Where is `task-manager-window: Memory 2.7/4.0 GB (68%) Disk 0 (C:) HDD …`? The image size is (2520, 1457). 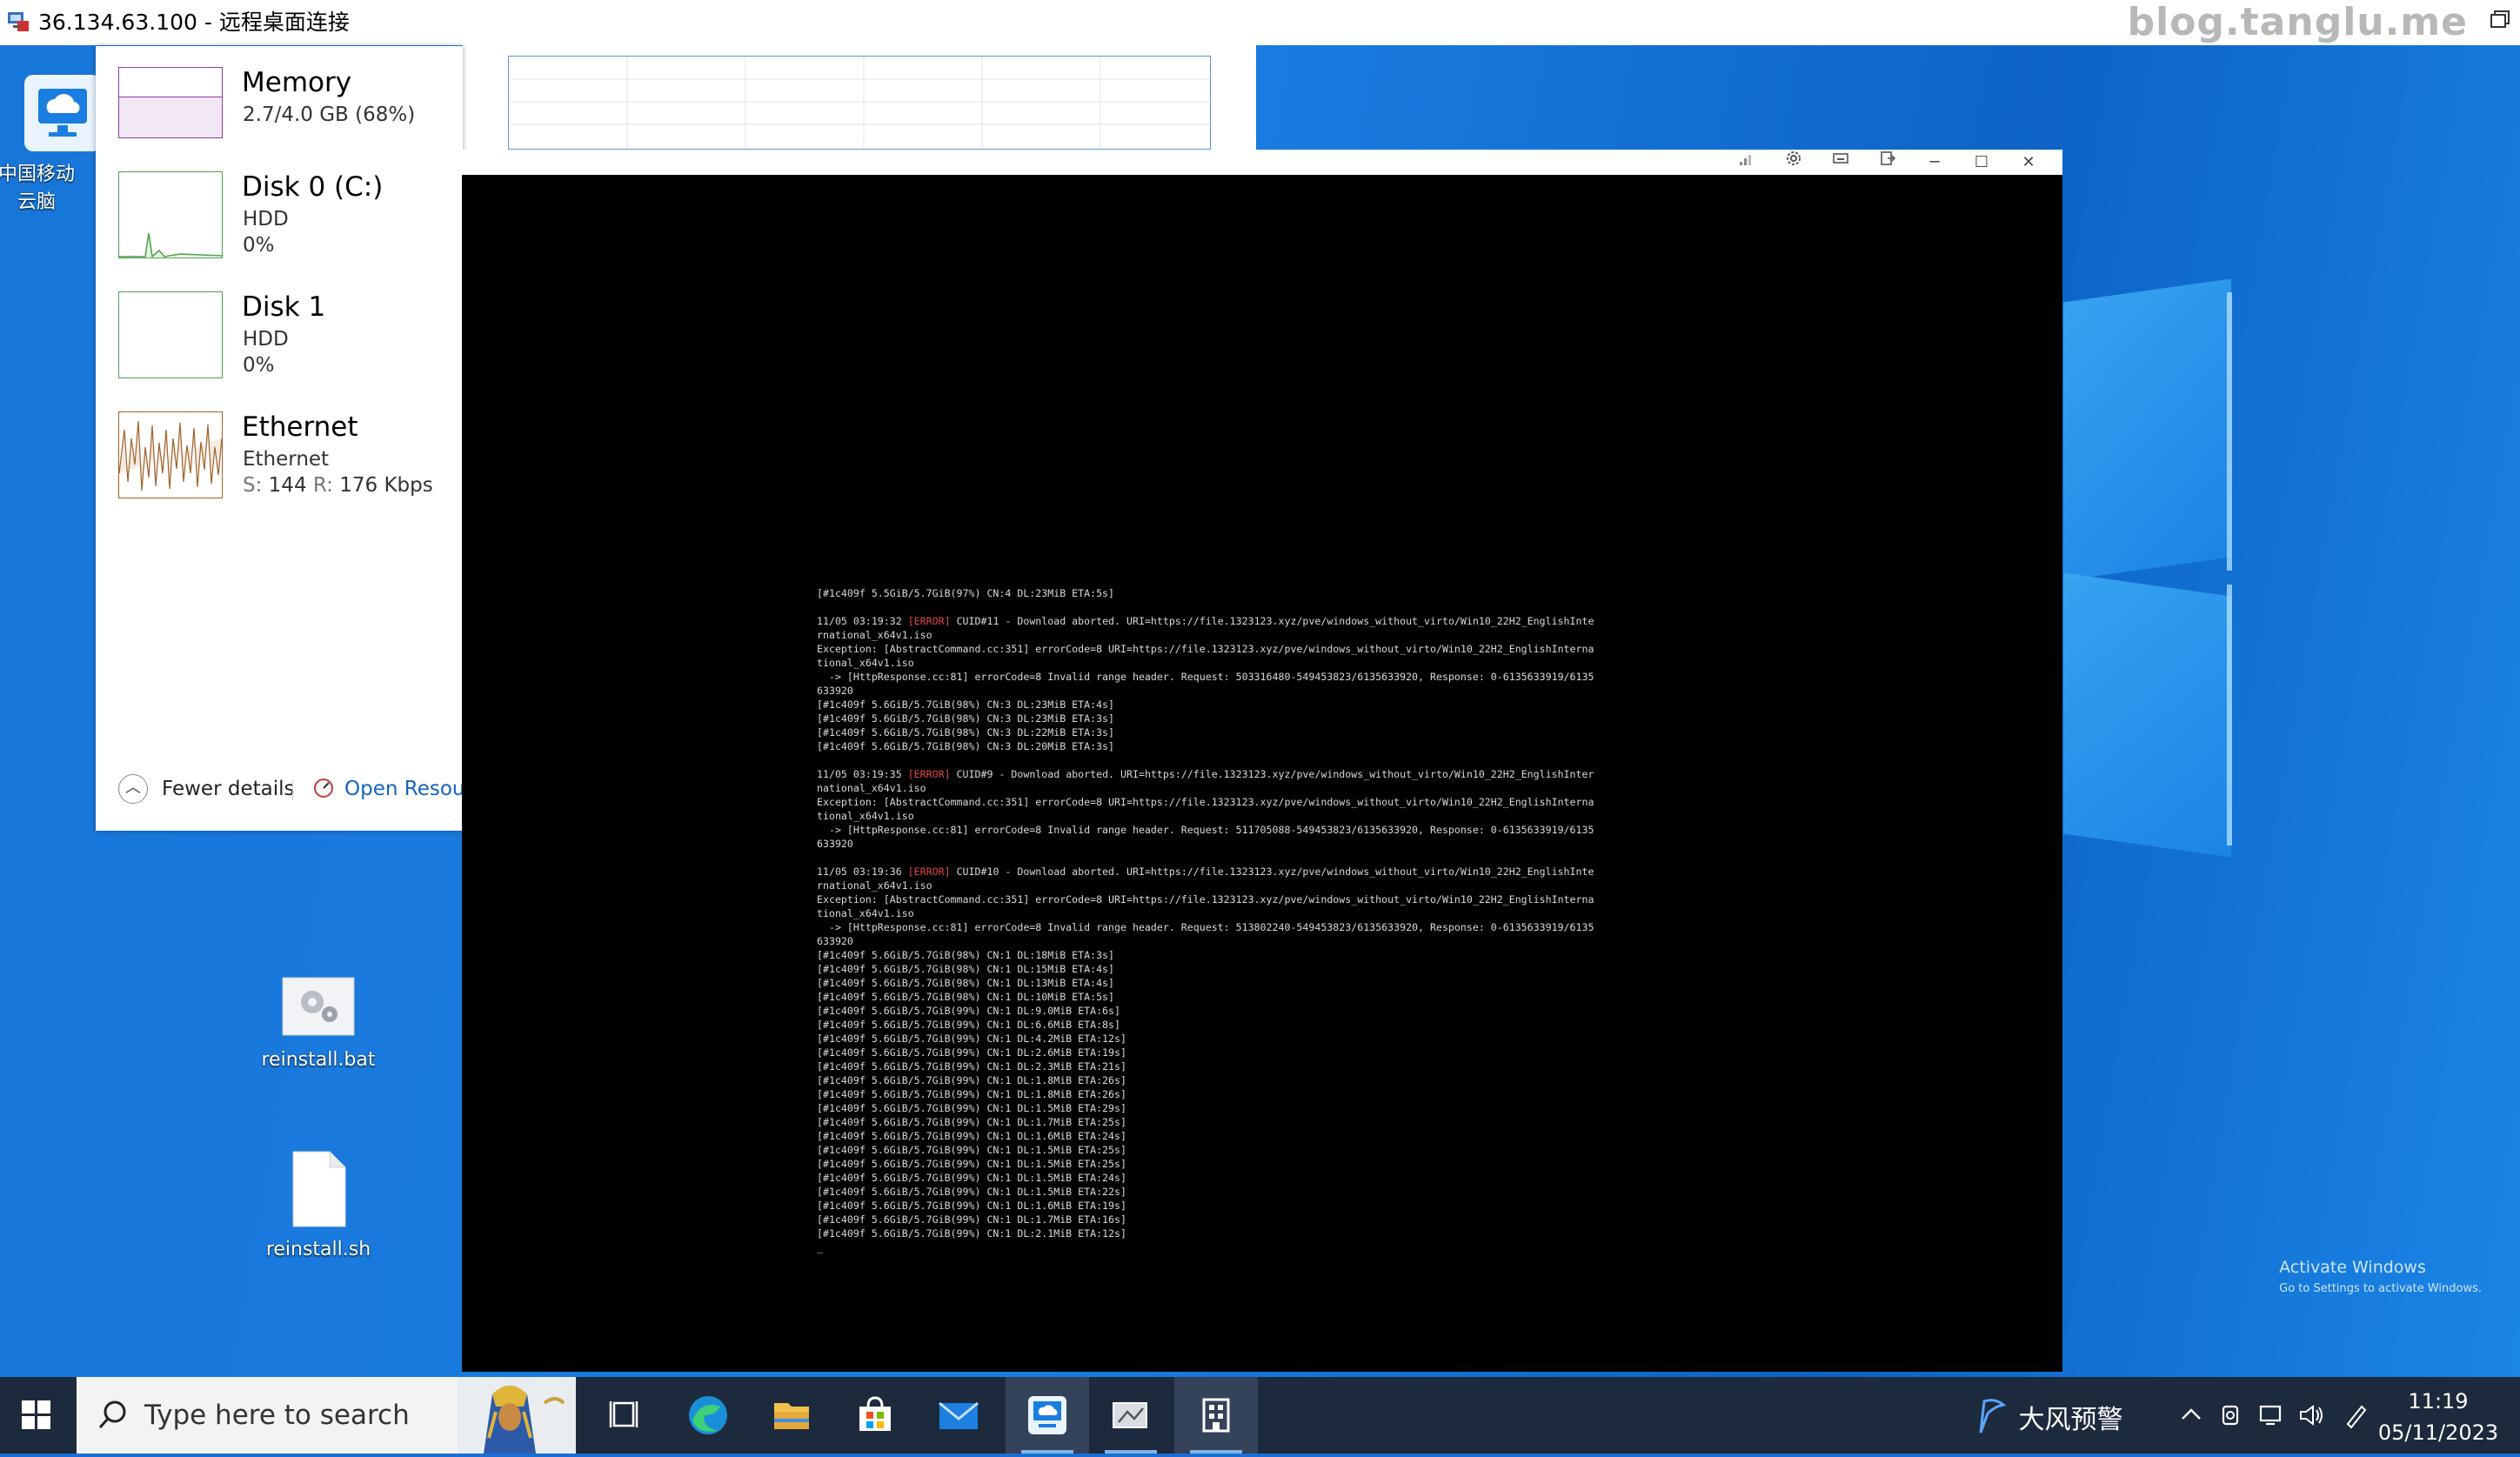 task-manager-window: Memory 2.7/4.0 GB (68%) Disk 0 (C:) HDD … is located at coordinates (337, 439).